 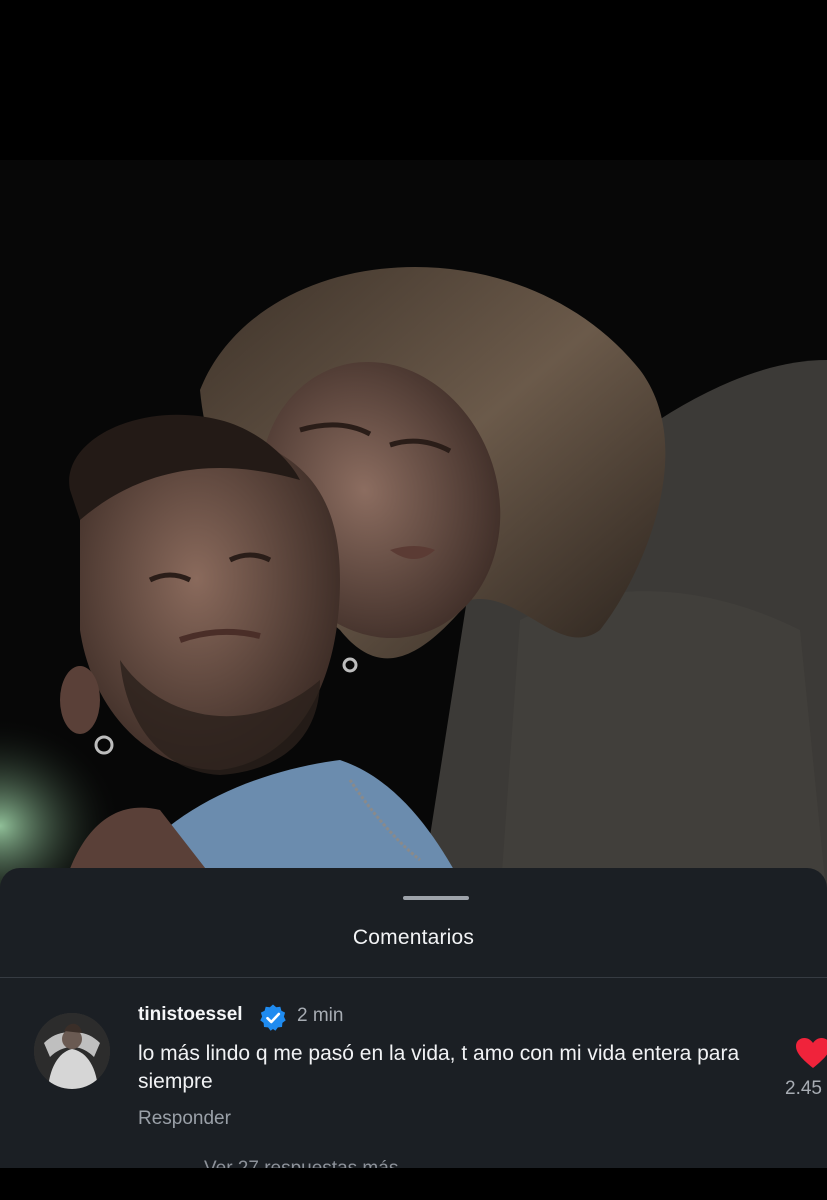 What do you see at coordinates (301, 1163) in the screenshot?
I see `view-more-replies: Ver 27 respuestas más` at bounding box center [301, 1163].